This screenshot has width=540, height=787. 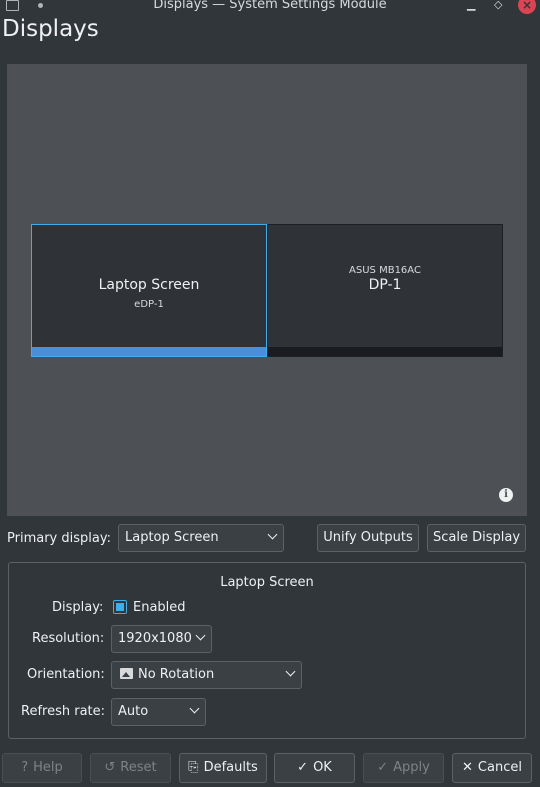 I want to click on window-title: Displays — System Settings Module, so click(x=270, y=6).